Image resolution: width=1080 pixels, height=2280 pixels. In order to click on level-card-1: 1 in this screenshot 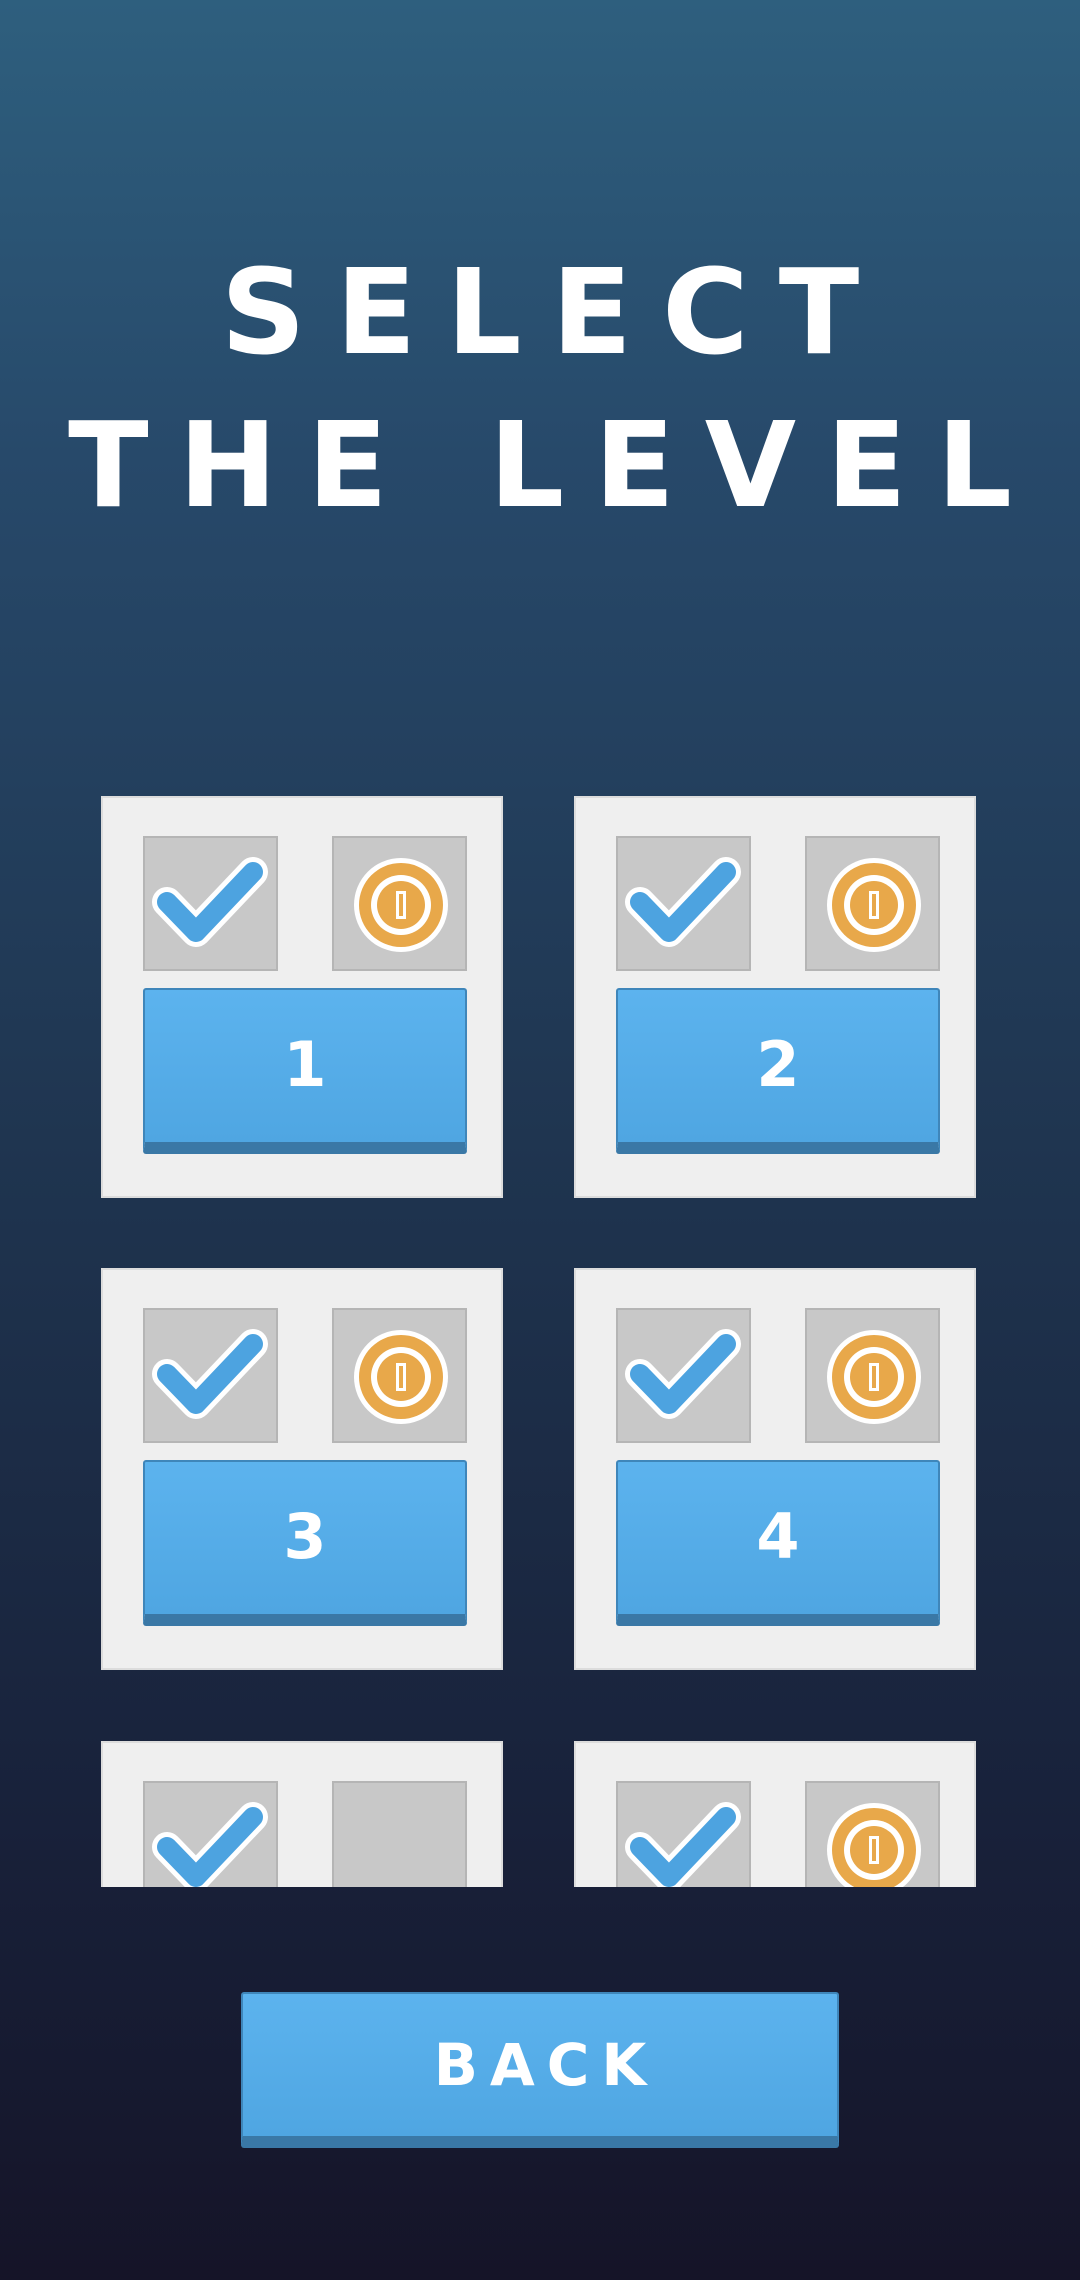, I will do `click(302, 997)`.